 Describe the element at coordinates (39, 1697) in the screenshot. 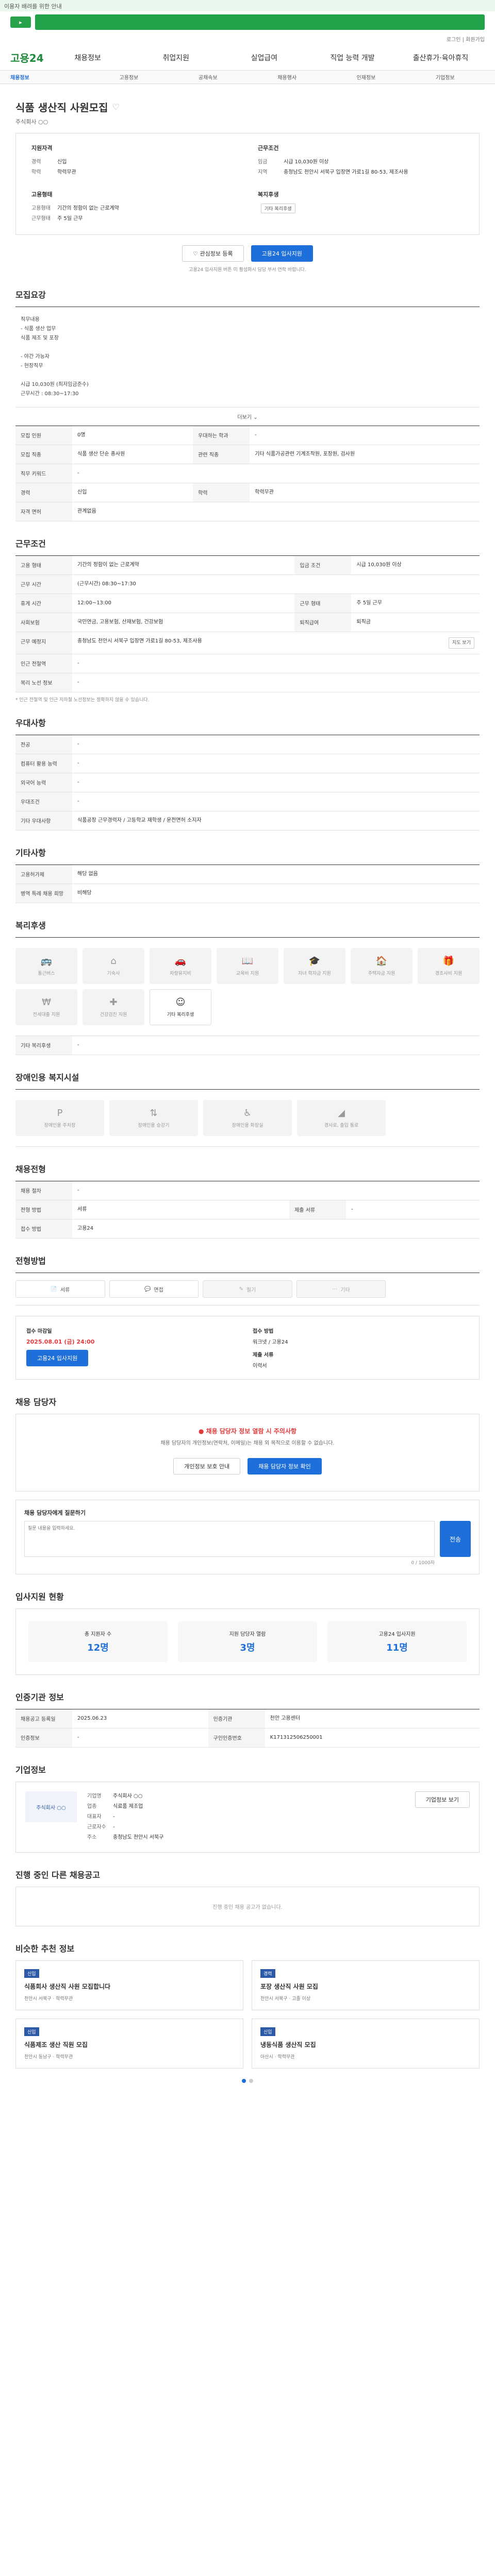

I see `section-title: 인증기관 정보` at that location.